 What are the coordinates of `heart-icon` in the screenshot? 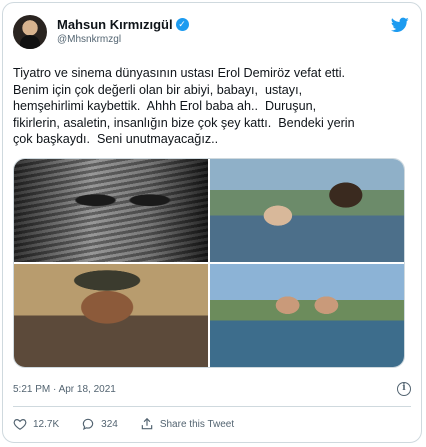 It's located at (20, 424).